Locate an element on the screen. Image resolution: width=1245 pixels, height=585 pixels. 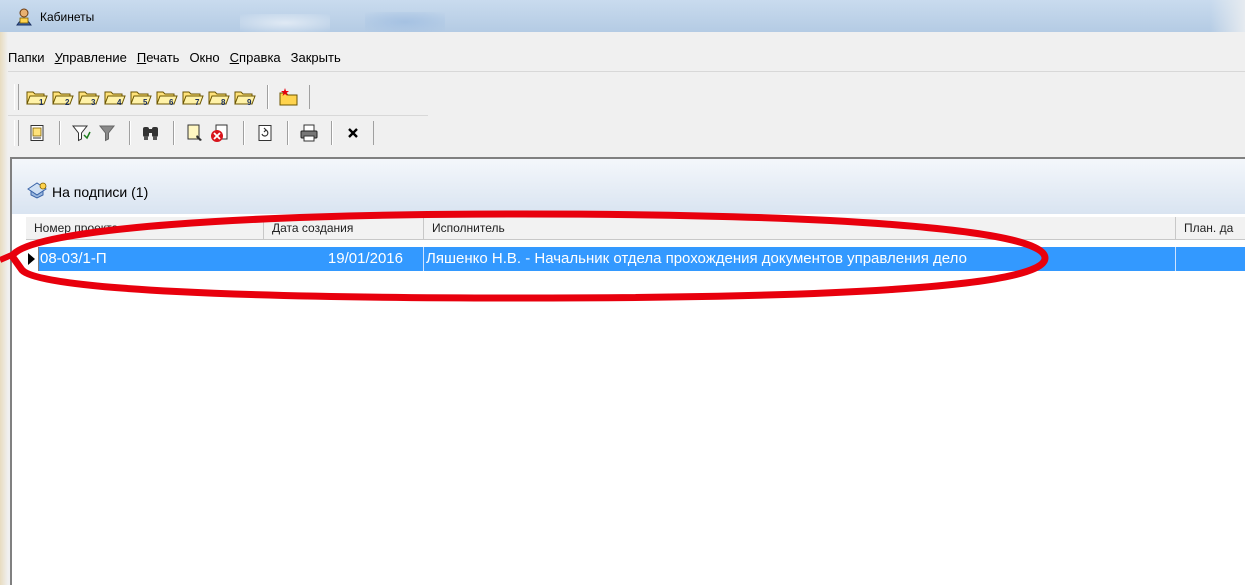
find-icon is located at coordinates (150, 133).